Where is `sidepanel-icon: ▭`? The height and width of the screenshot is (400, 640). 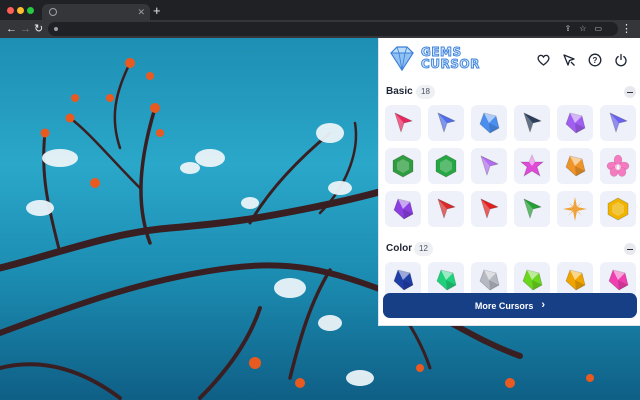
sidepanel-icon: ▭ is located at coordinates (602, 28).